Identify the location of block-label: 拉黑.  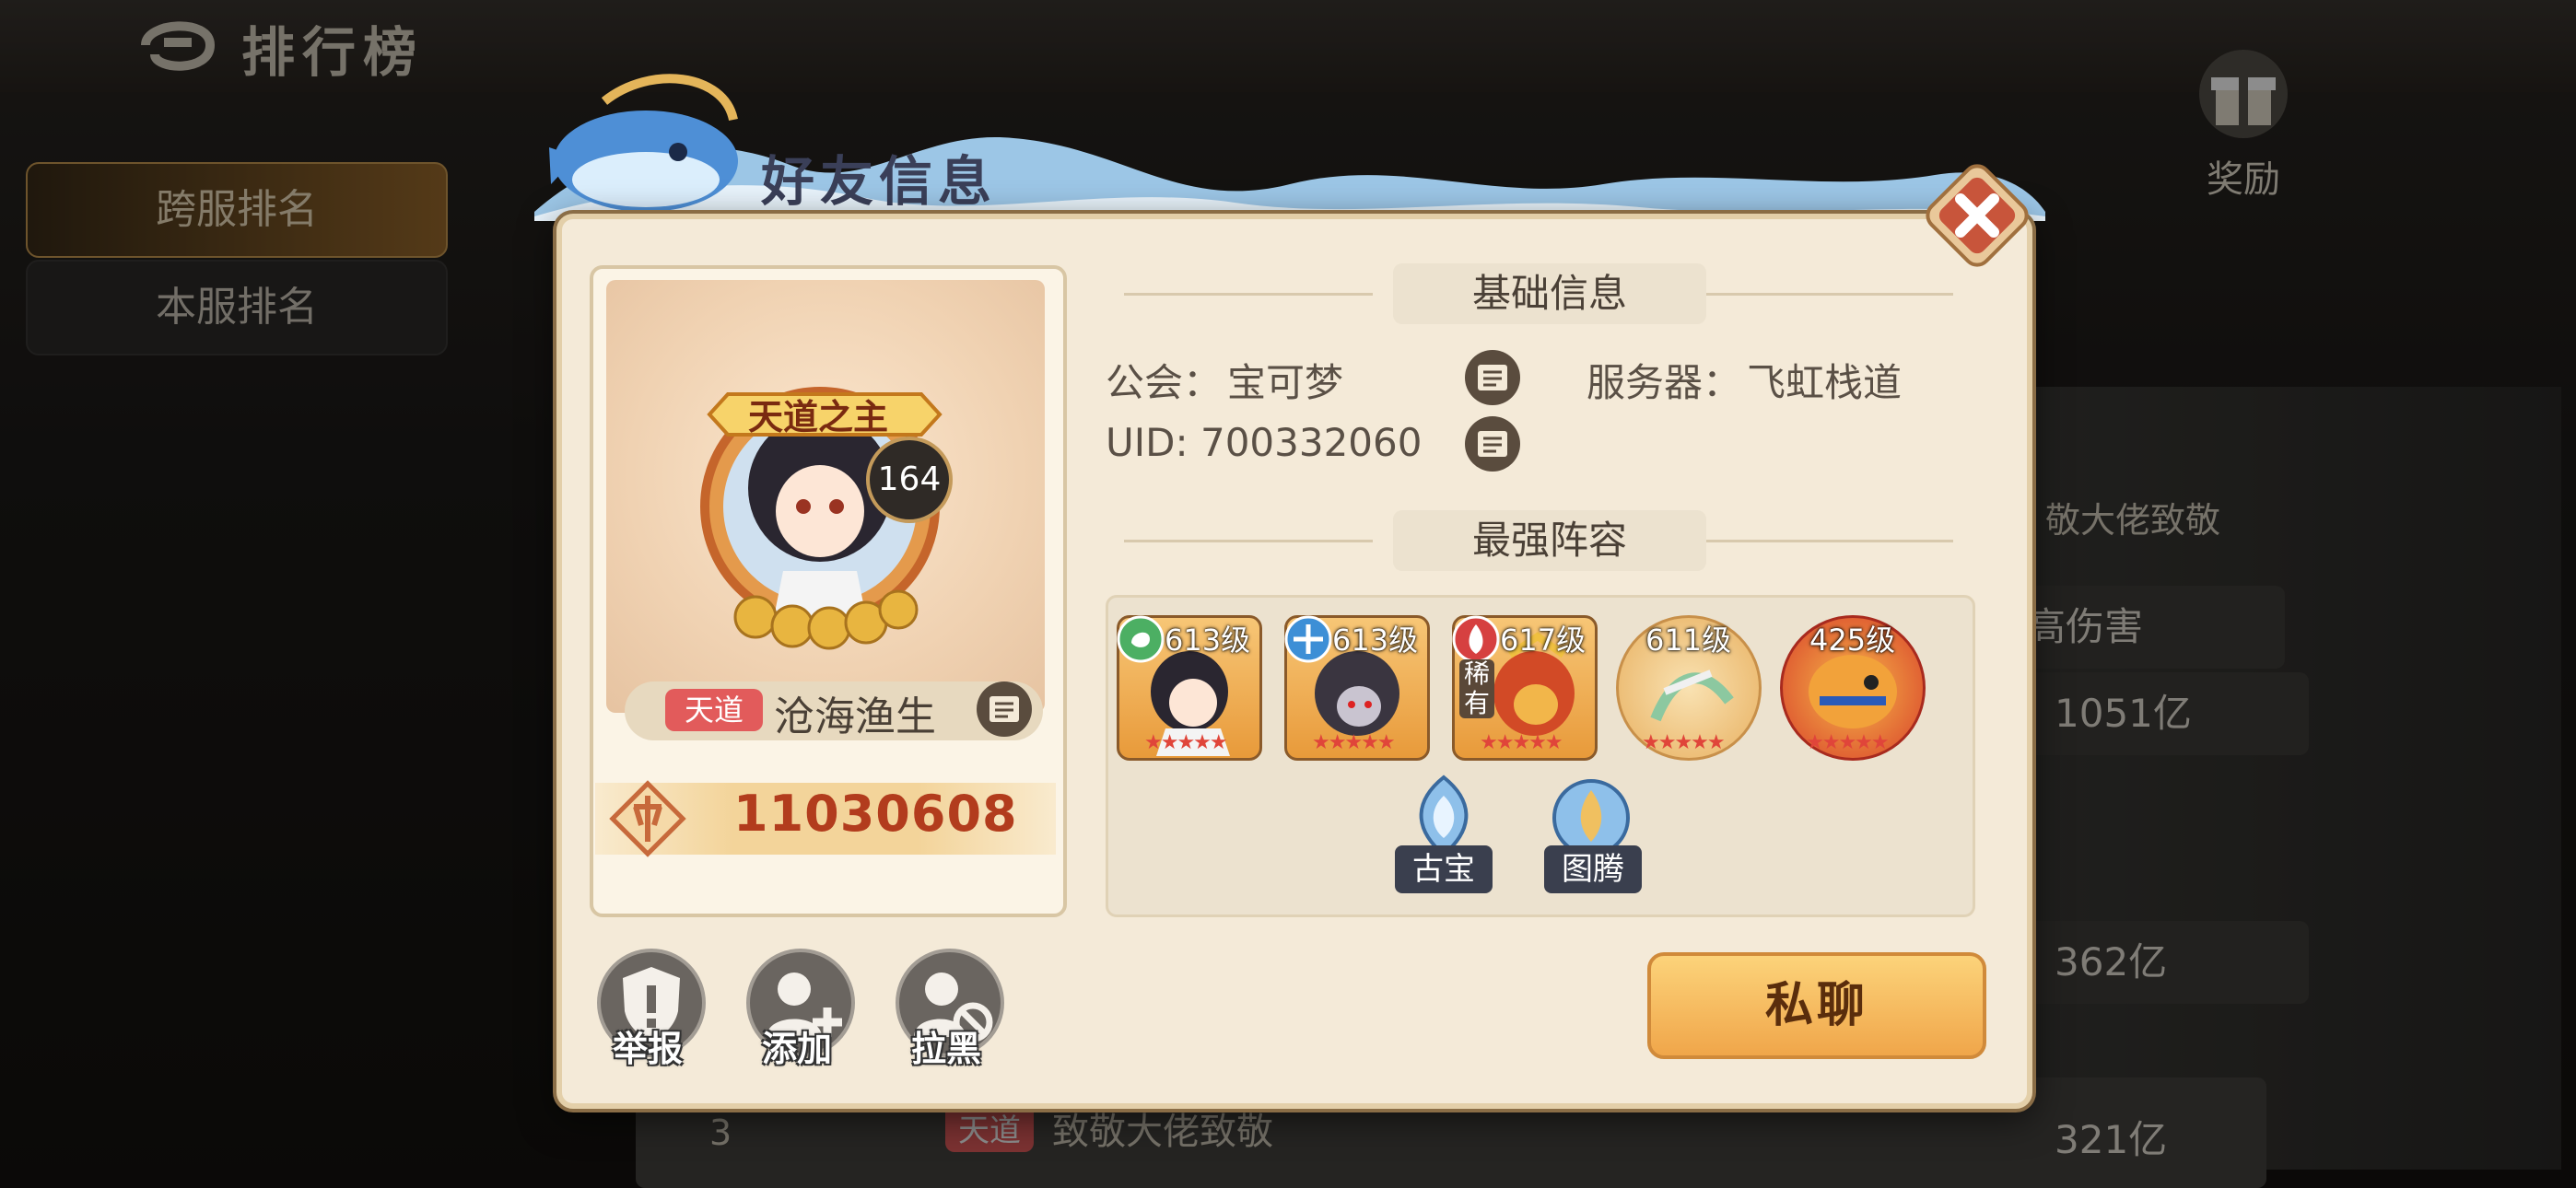
(945, 1049).